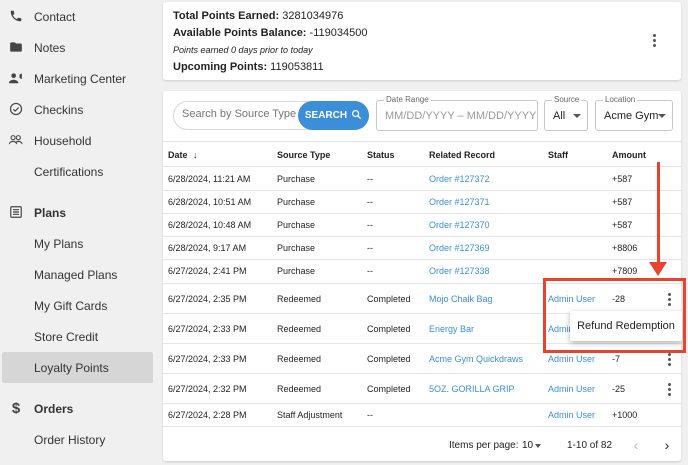 The width and height of the screenshot is (688, 465). I want to click on sidebar-item-loyalty-points: Loyalty Points, so click(77, 367).